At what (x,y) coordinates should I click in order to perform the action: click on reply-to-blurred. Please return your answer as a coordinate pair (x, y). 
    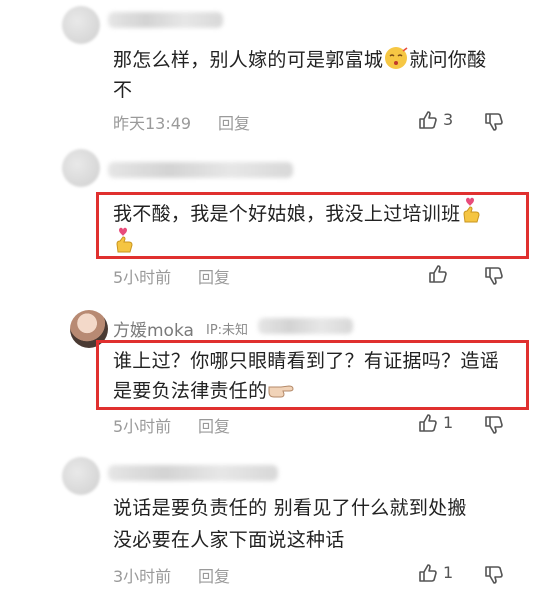
    Looking at the image, I should click on (305, 326).